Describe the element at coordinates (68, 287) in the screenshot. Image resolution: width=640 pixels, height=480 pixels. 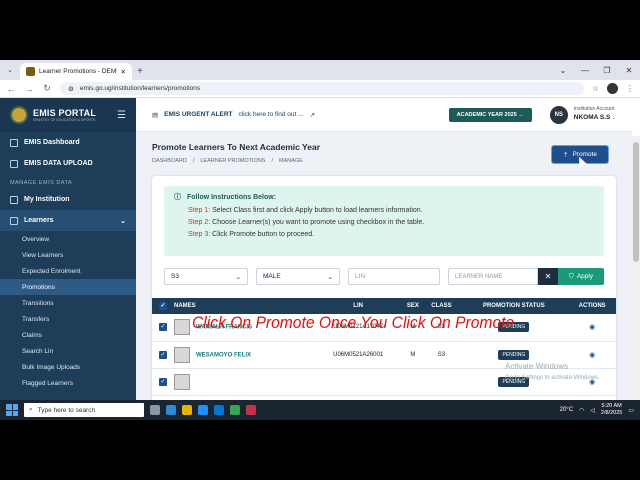
I see `sidebar-subitem-promotions: Promotions` at that location.